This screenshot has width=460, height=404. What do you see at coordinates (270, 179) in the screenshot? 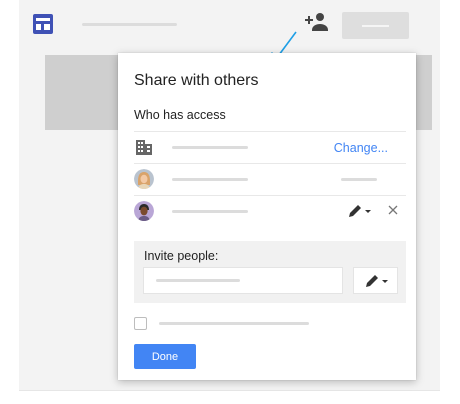
I see `access-row-owner` at bounding box center [270, 179].